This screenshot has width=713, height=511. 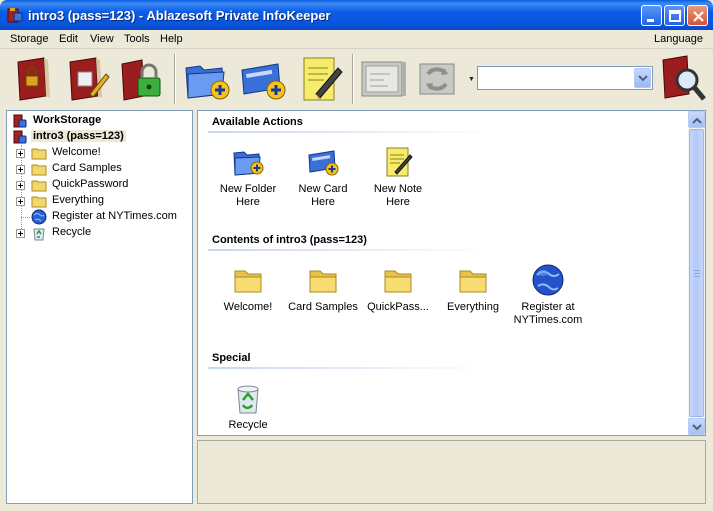 What do you see at coordinates (678, 39) in the screenshot?
I see `menu-language: Language` at bounding box center [678, 39].